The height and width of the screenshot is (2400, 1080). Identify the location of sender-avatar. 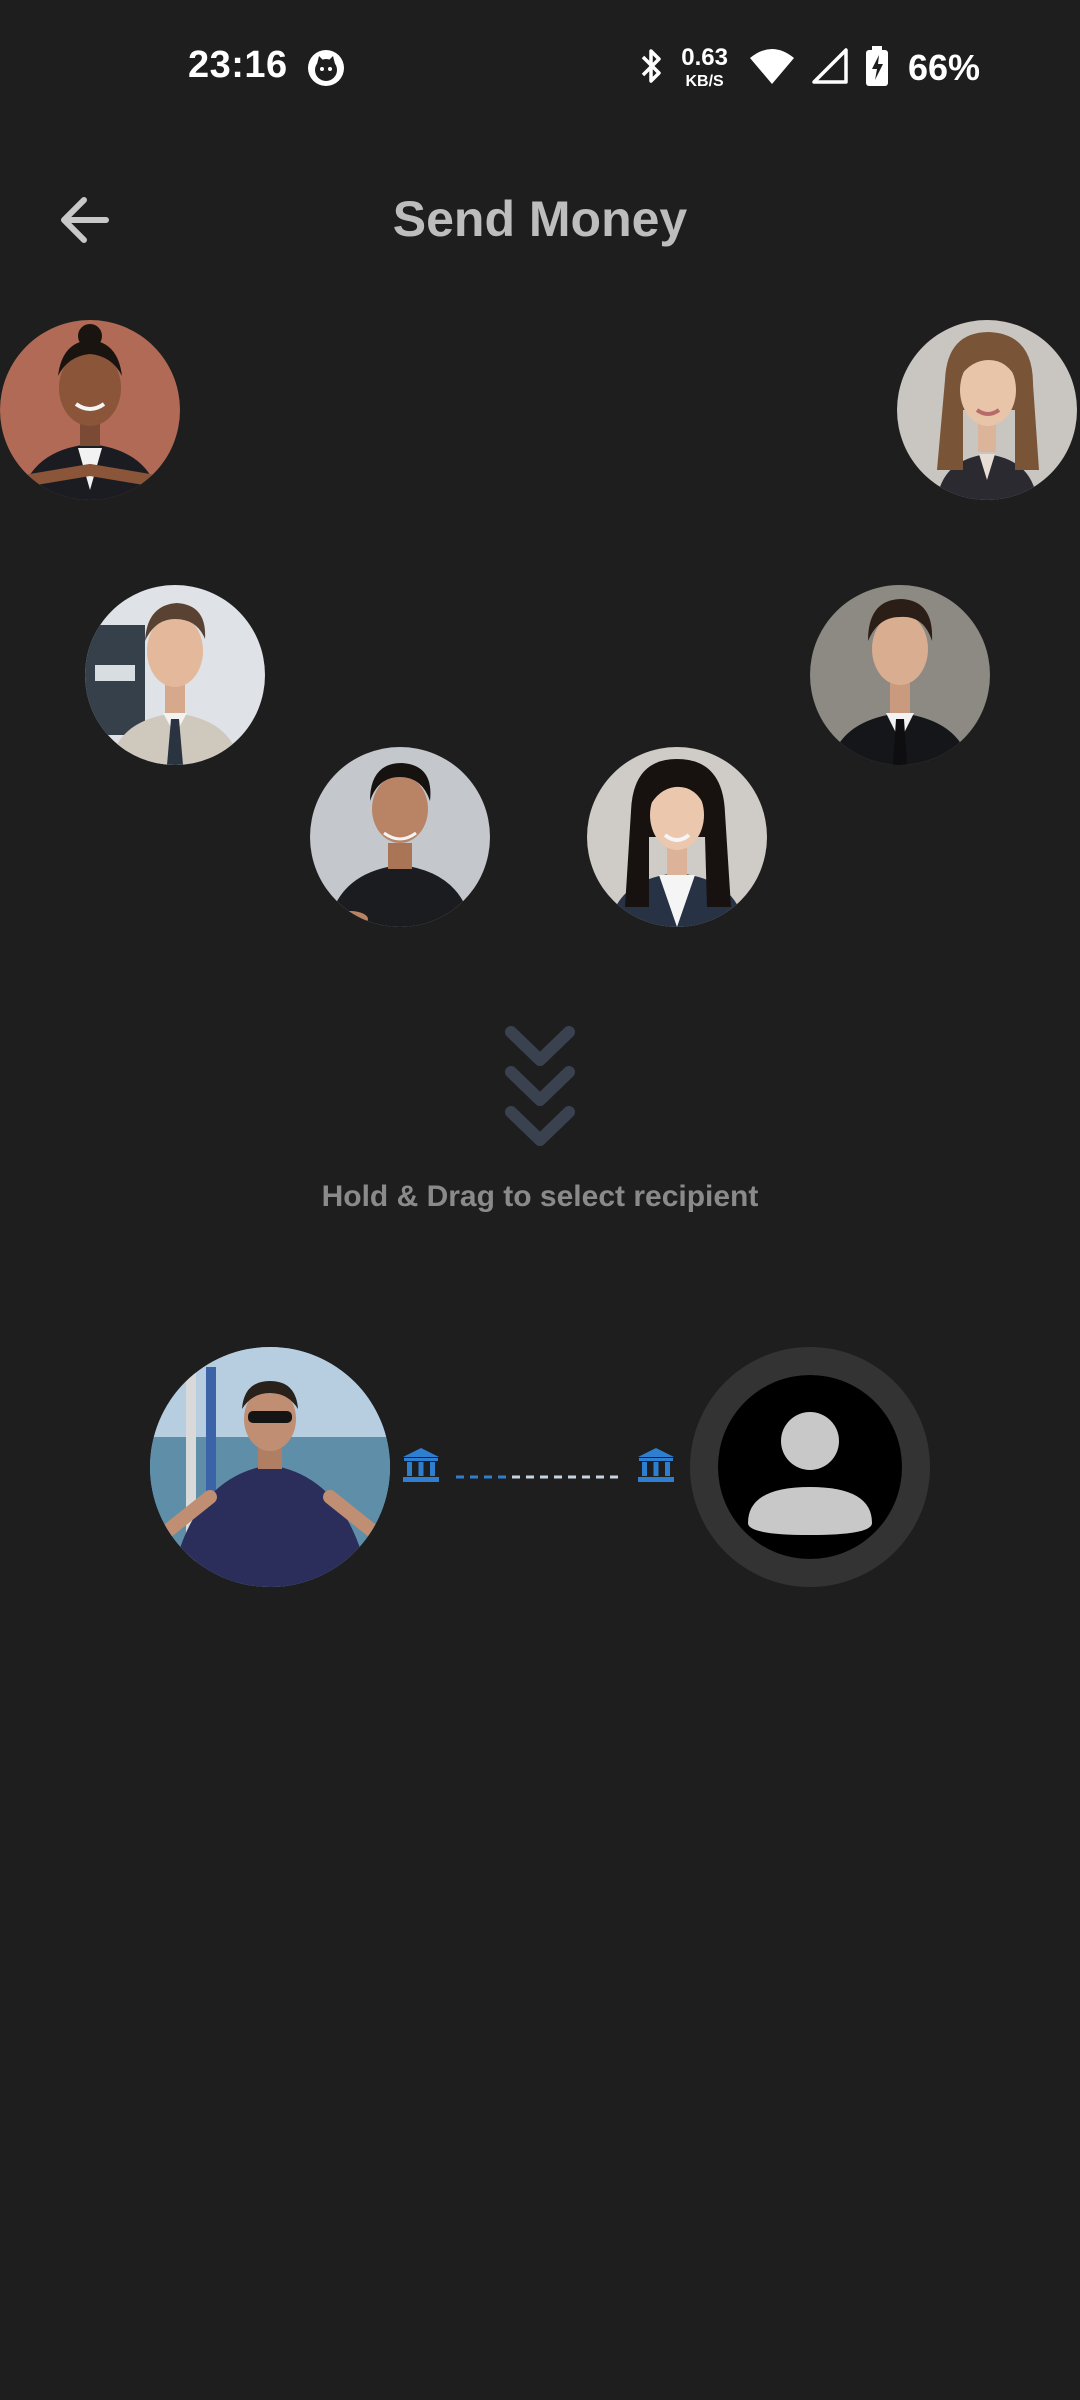
(270, 1467).